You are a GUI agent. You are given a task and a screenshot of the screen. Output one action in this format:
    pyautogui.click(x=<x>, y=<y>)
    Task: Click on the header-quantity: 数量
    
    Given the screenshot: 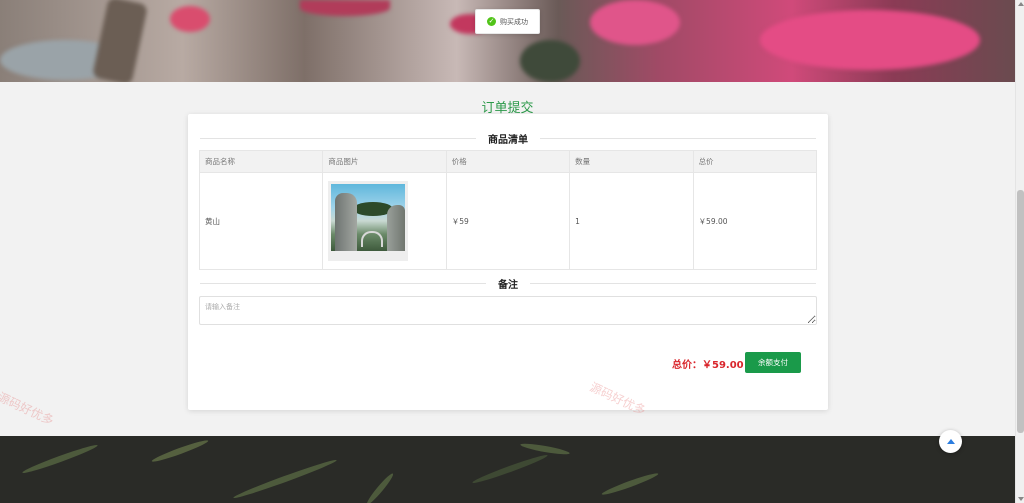 What is the action you would take?
    pyautogui.click(x=631, y=161)
    